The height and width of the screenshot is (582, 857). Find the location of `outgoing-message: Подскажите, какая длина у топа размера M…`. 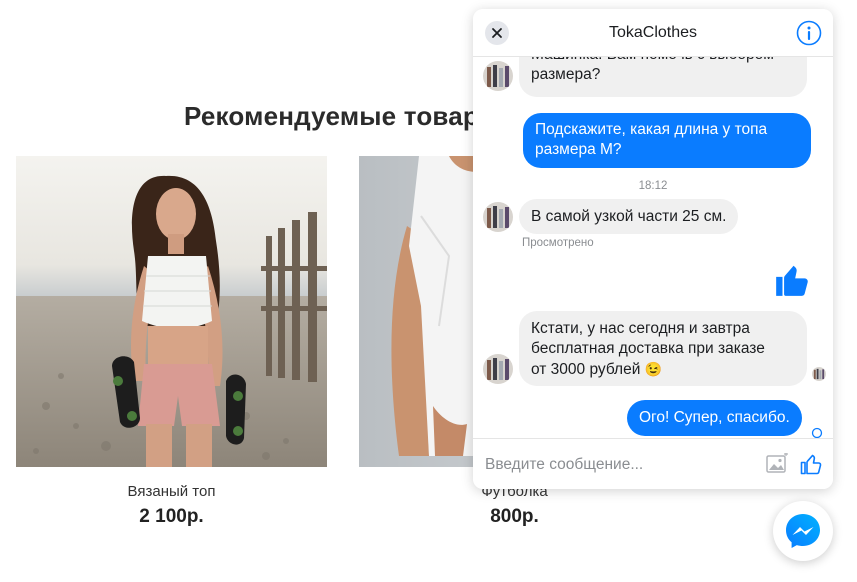

outgoing-message: Подскажите, какая длина у топа размера M… is located at coordinates (667, 140).